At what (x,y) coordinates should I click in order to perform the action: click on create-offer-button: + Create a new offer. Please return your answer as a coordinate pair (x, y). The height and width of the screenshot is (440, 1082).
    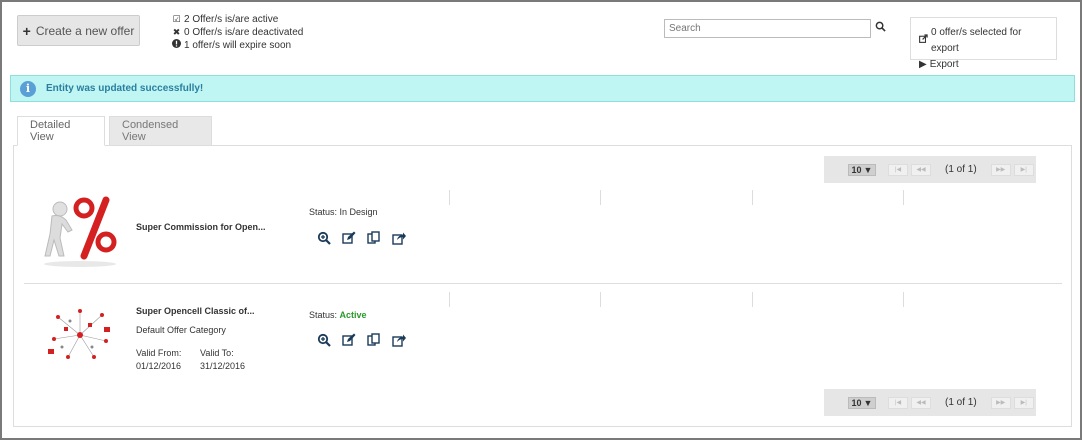
    Looking at the image, I should click on (78, 30).